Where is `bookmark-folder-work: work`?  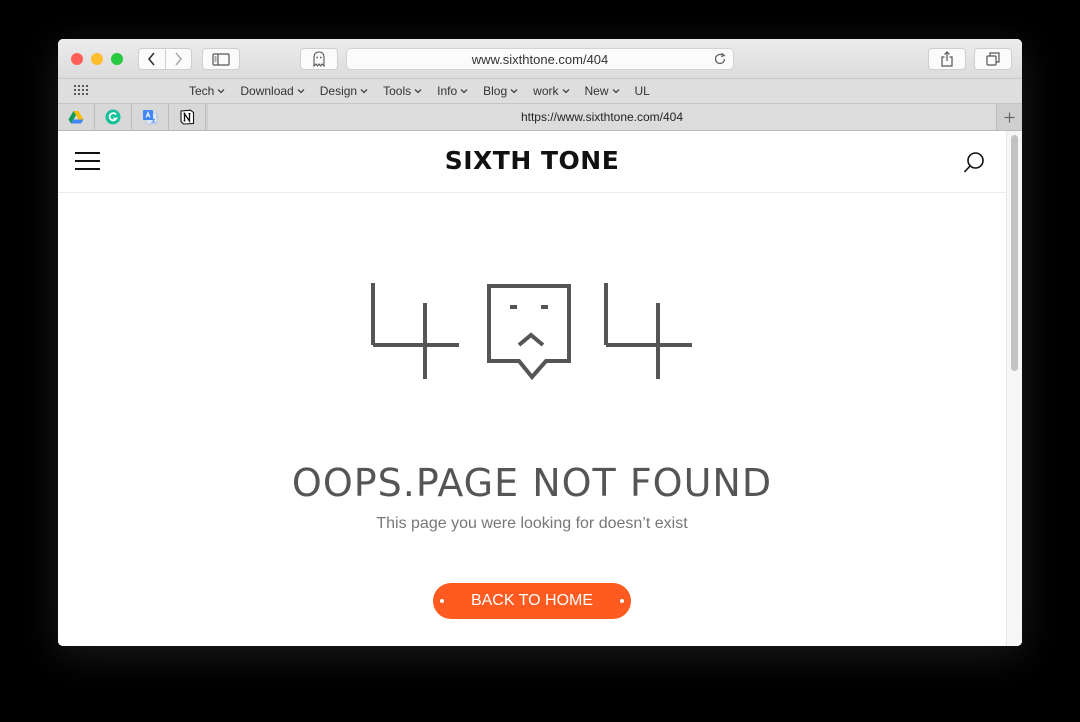
bookmark-folder-work: work is located at coordinates (551, 91).